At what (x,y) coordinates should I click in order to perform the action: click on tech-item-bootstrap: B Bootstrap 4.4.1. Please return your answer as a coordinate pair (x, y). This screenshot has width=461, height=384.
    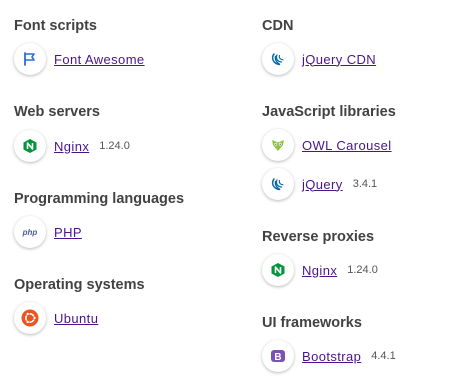
    Looking at the image, I should click on (329, 356).